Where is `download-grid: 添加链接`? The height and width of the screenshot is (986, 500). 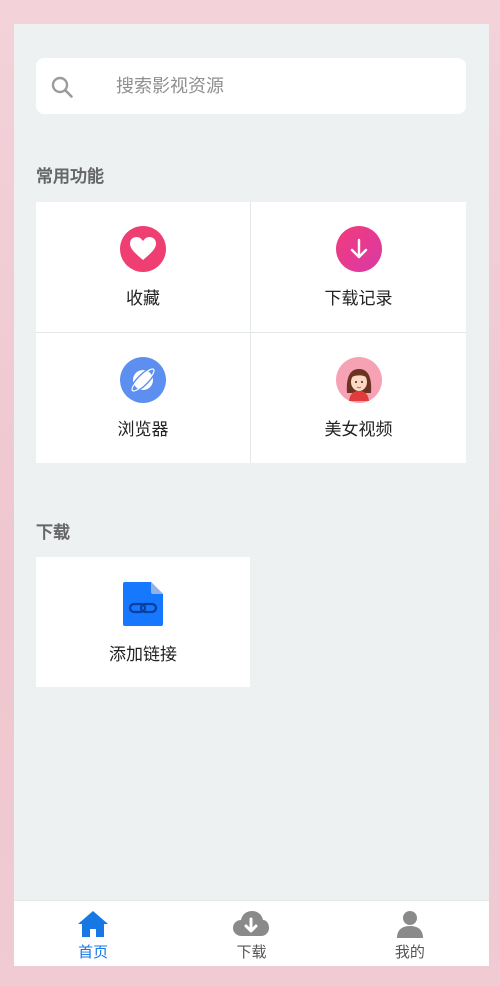 download-grid: 添加链接 is located at coordinates (143, 622).